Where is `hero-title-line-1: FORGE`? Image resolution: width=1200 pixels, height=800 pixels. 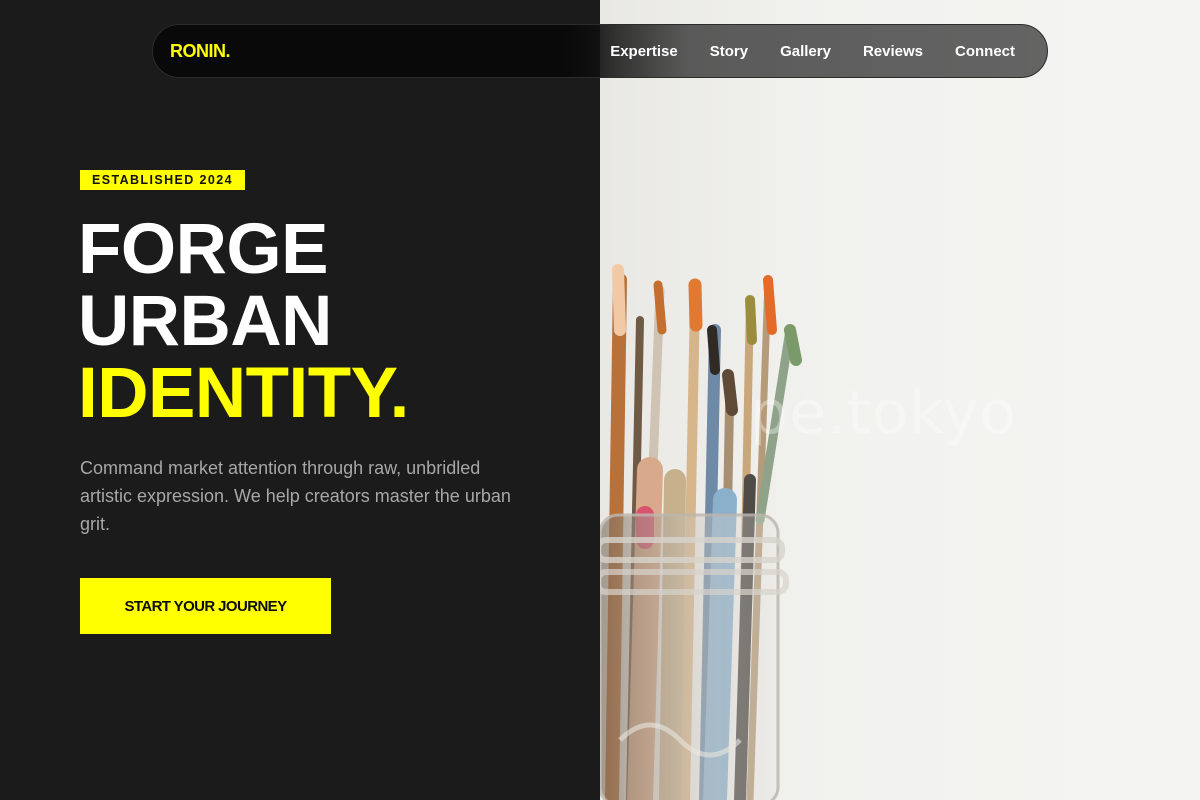 hero-title-line-1: FORGE is located at coordinates (203, 249).